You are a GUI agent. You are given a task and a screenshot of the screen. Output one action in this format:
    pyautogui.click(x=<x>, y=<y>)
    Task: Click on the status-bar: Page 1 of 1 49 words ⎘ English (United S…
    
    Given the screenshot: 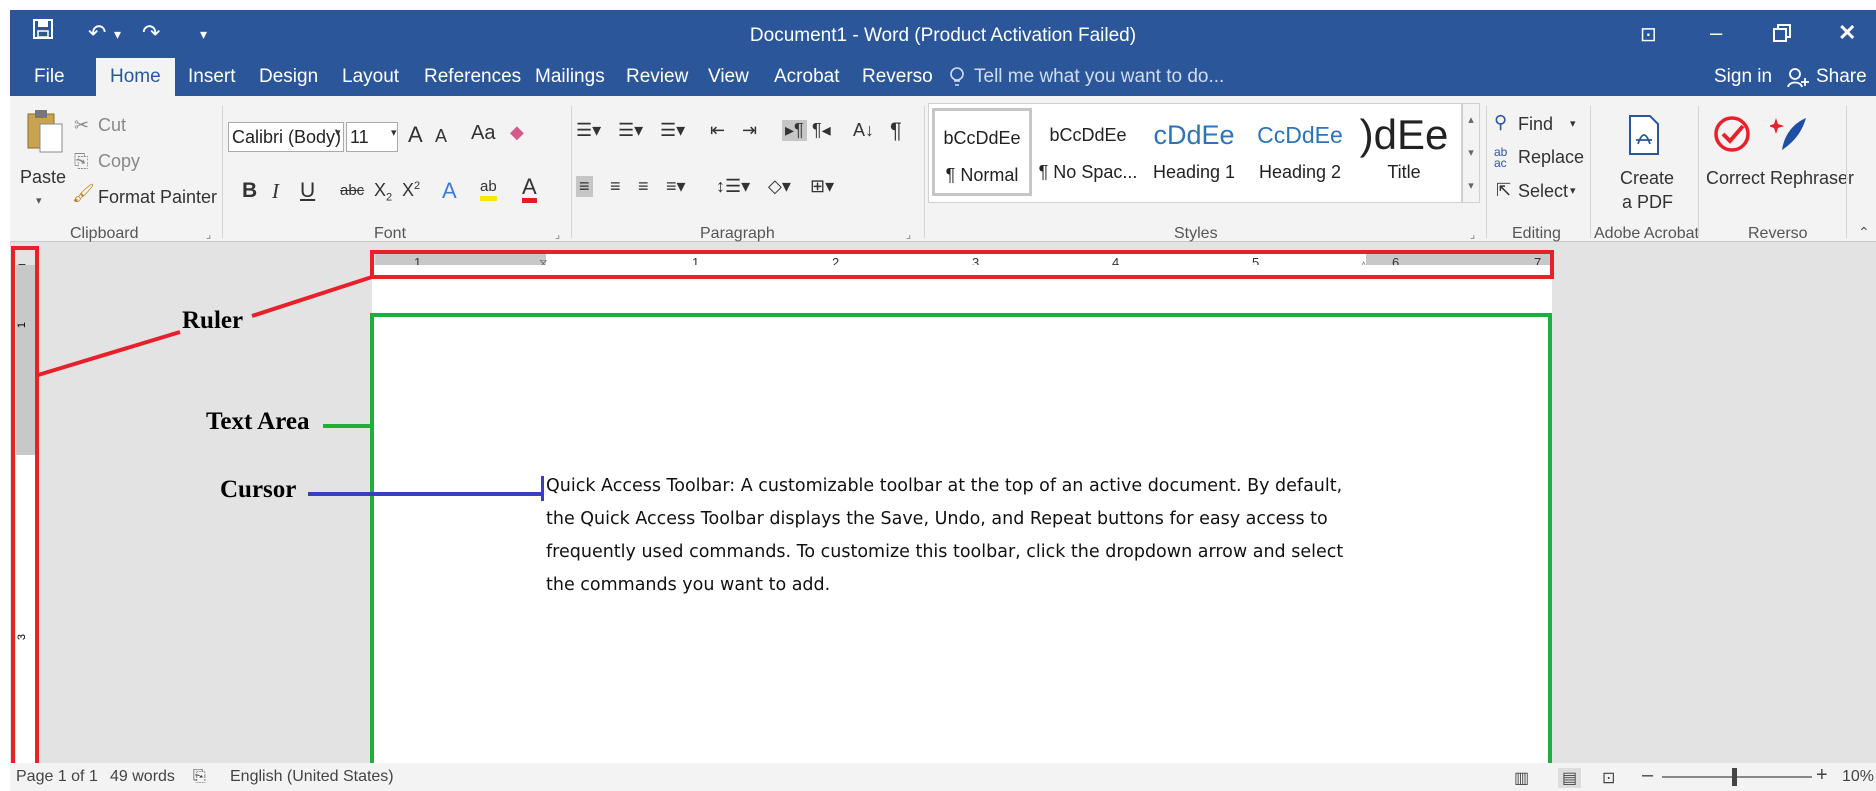 What is the action you would take?
    pyautogui.click(x=943, y=777)
    